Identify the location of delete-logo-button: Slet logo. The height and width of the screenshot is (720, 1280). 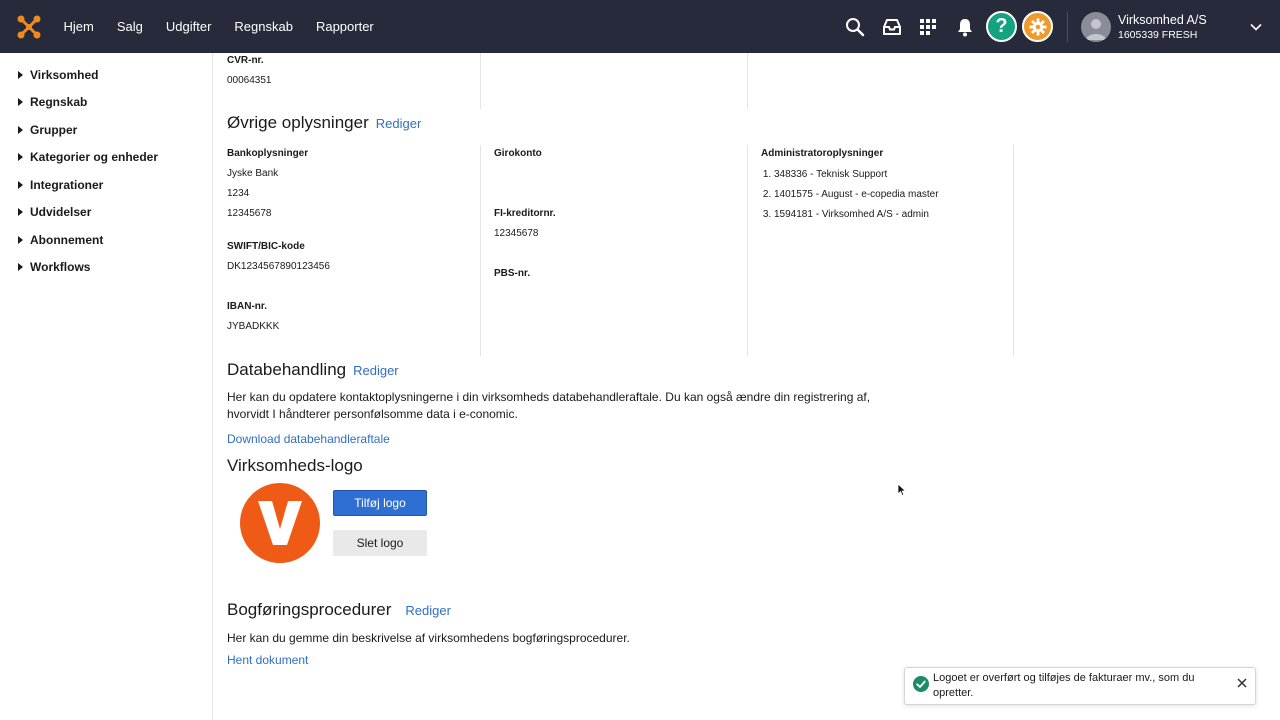
(380, 543).